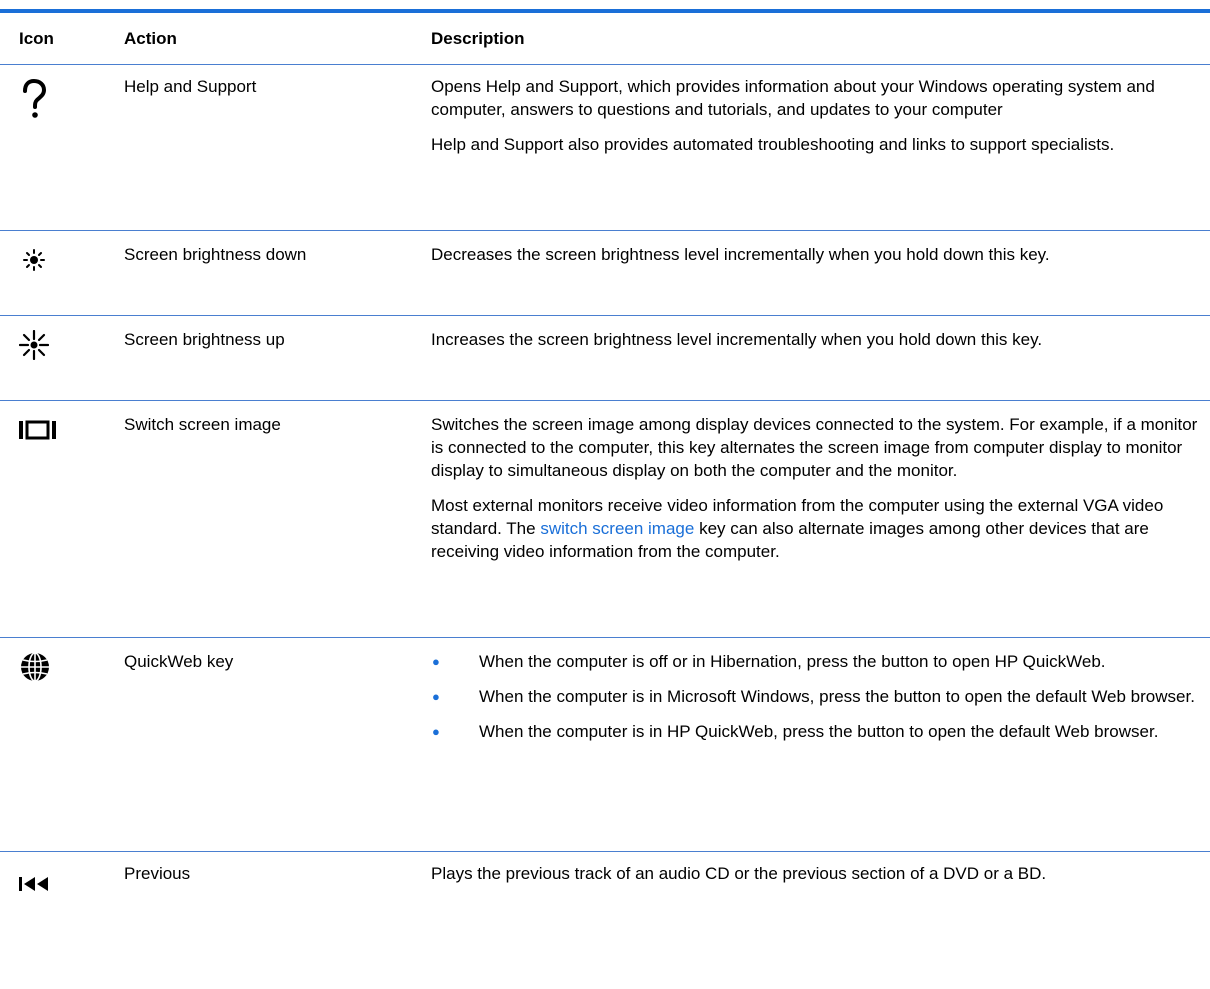  I want to click on action-label: QuickWeb key, so click(179, 661).